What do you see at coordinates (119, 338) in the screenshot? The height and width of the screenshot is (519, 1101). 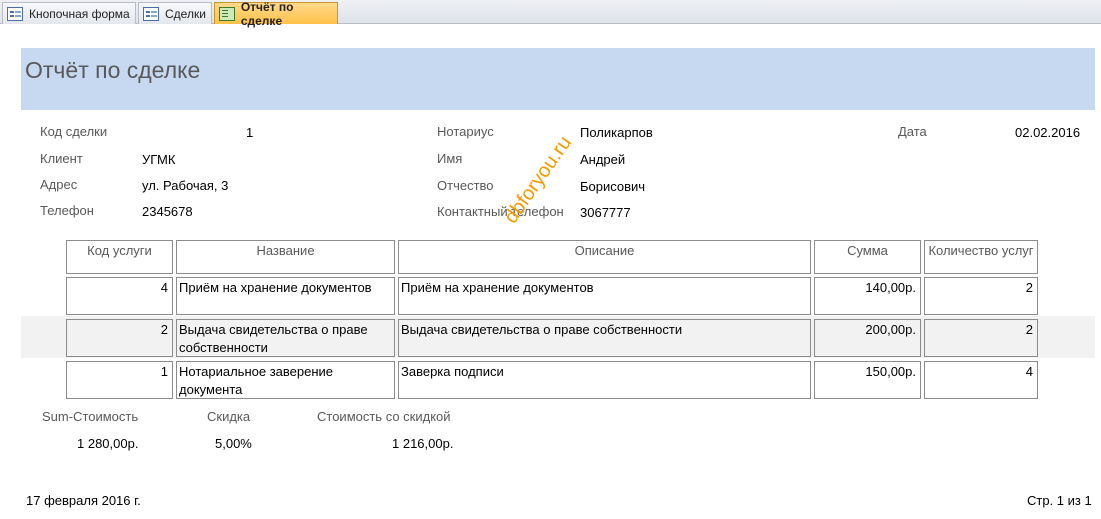 I see `table-row-code: 2` at bounding box center [119, 338].